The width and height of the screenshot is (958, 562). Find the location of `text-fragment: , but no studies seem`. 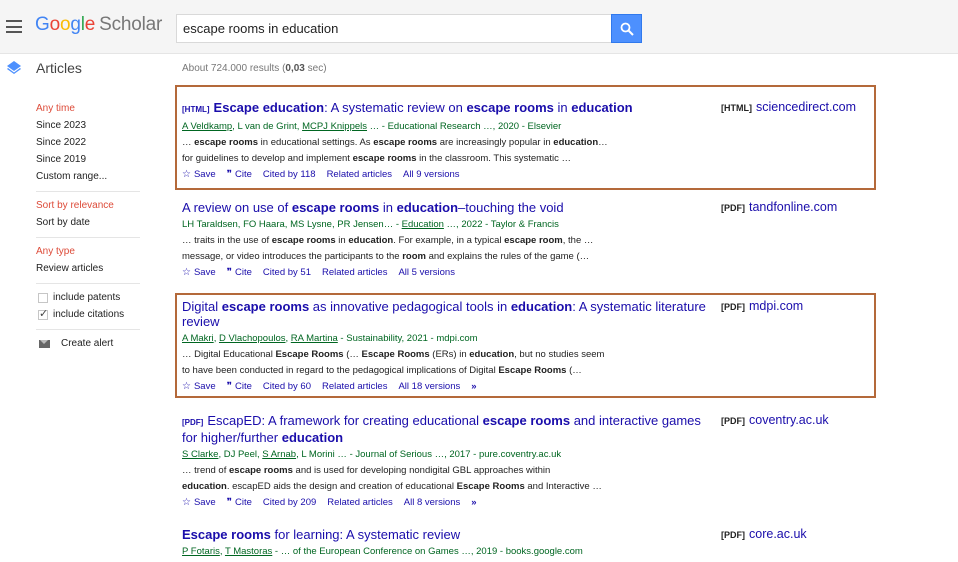

text-fragment: , but no studies seem is located at coordinates (559, 354).